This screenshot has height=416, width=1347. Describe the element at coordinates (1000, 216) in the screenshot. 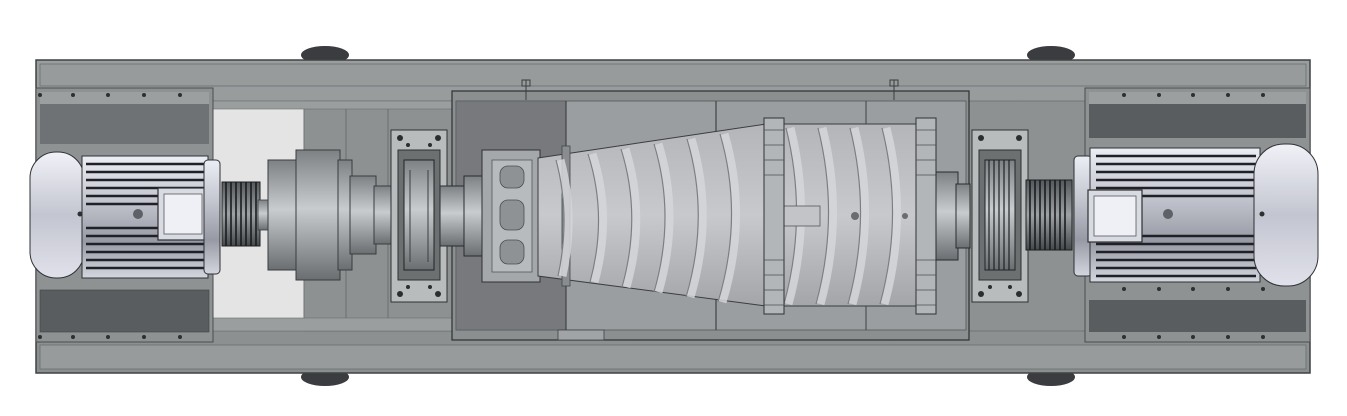

I see `right-bearing-housing` at that location.